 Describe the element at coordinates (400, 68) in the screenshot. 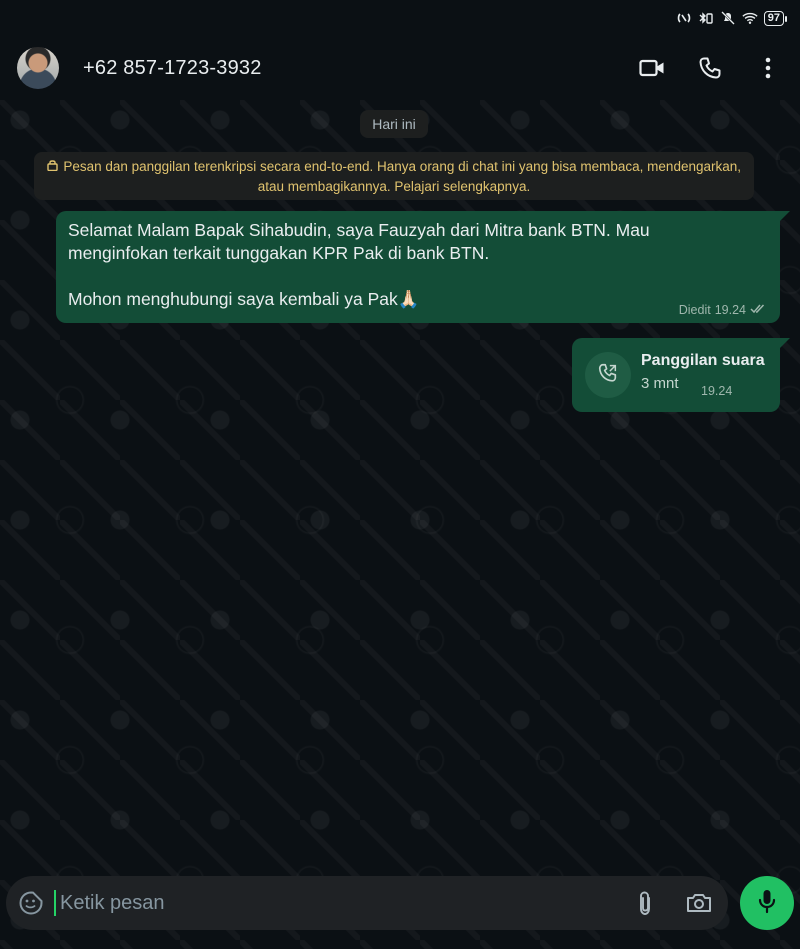

I see `chat-header: +62 857-1723-3932` at that location.